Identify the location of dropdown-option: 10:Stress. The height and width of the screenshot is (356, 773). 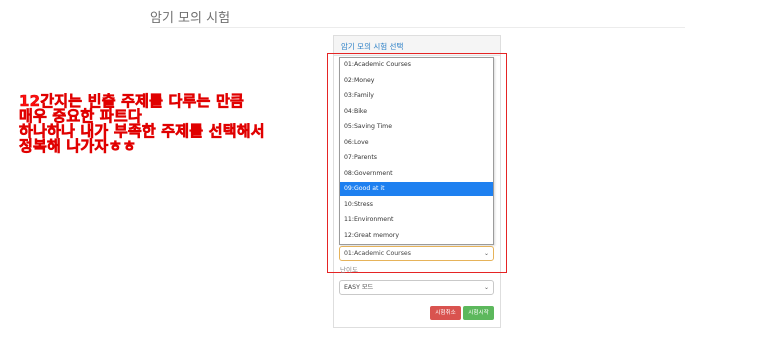
(416, 205).